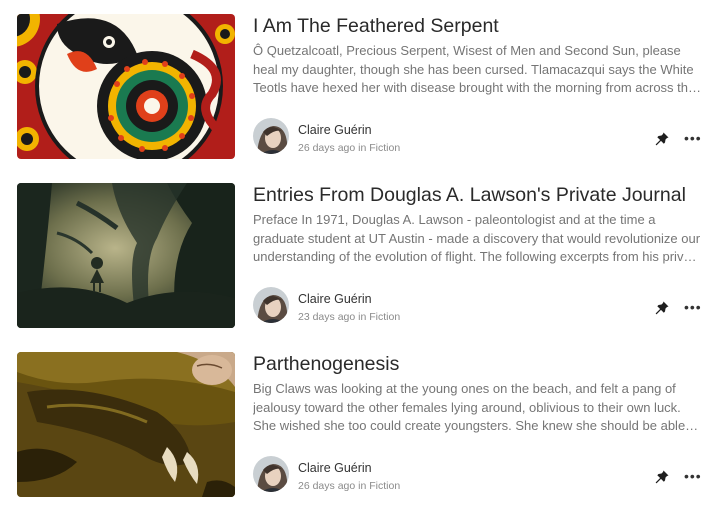 This screenshot has height=513, width=720. I want to click on post-meta: 23 days ago in Fiction, so click(349, 317).